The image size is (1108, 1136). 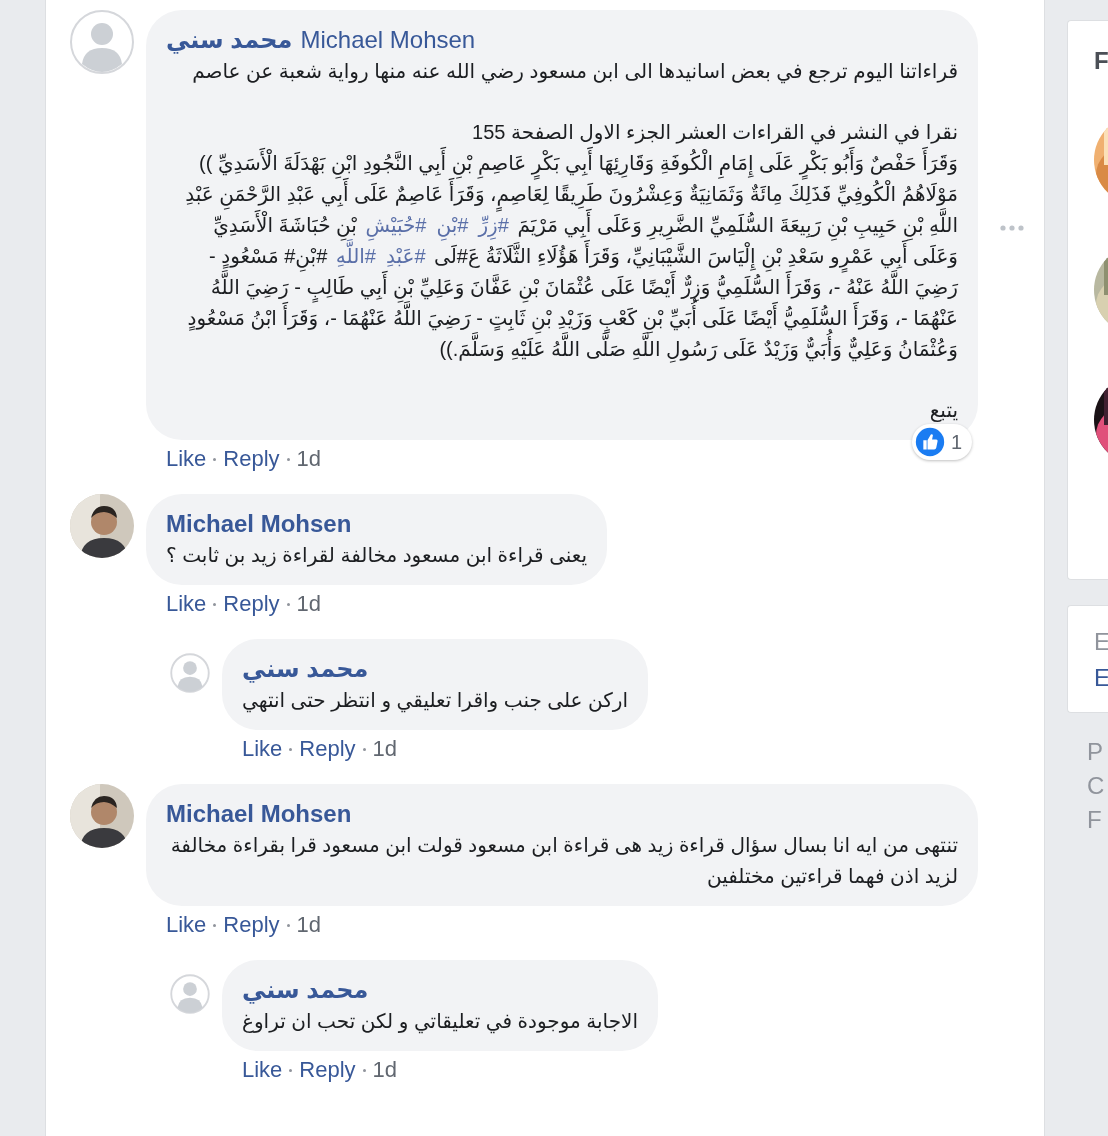 I want to click on mention-link: Michael Mohsen, so click(x=388, y=40).